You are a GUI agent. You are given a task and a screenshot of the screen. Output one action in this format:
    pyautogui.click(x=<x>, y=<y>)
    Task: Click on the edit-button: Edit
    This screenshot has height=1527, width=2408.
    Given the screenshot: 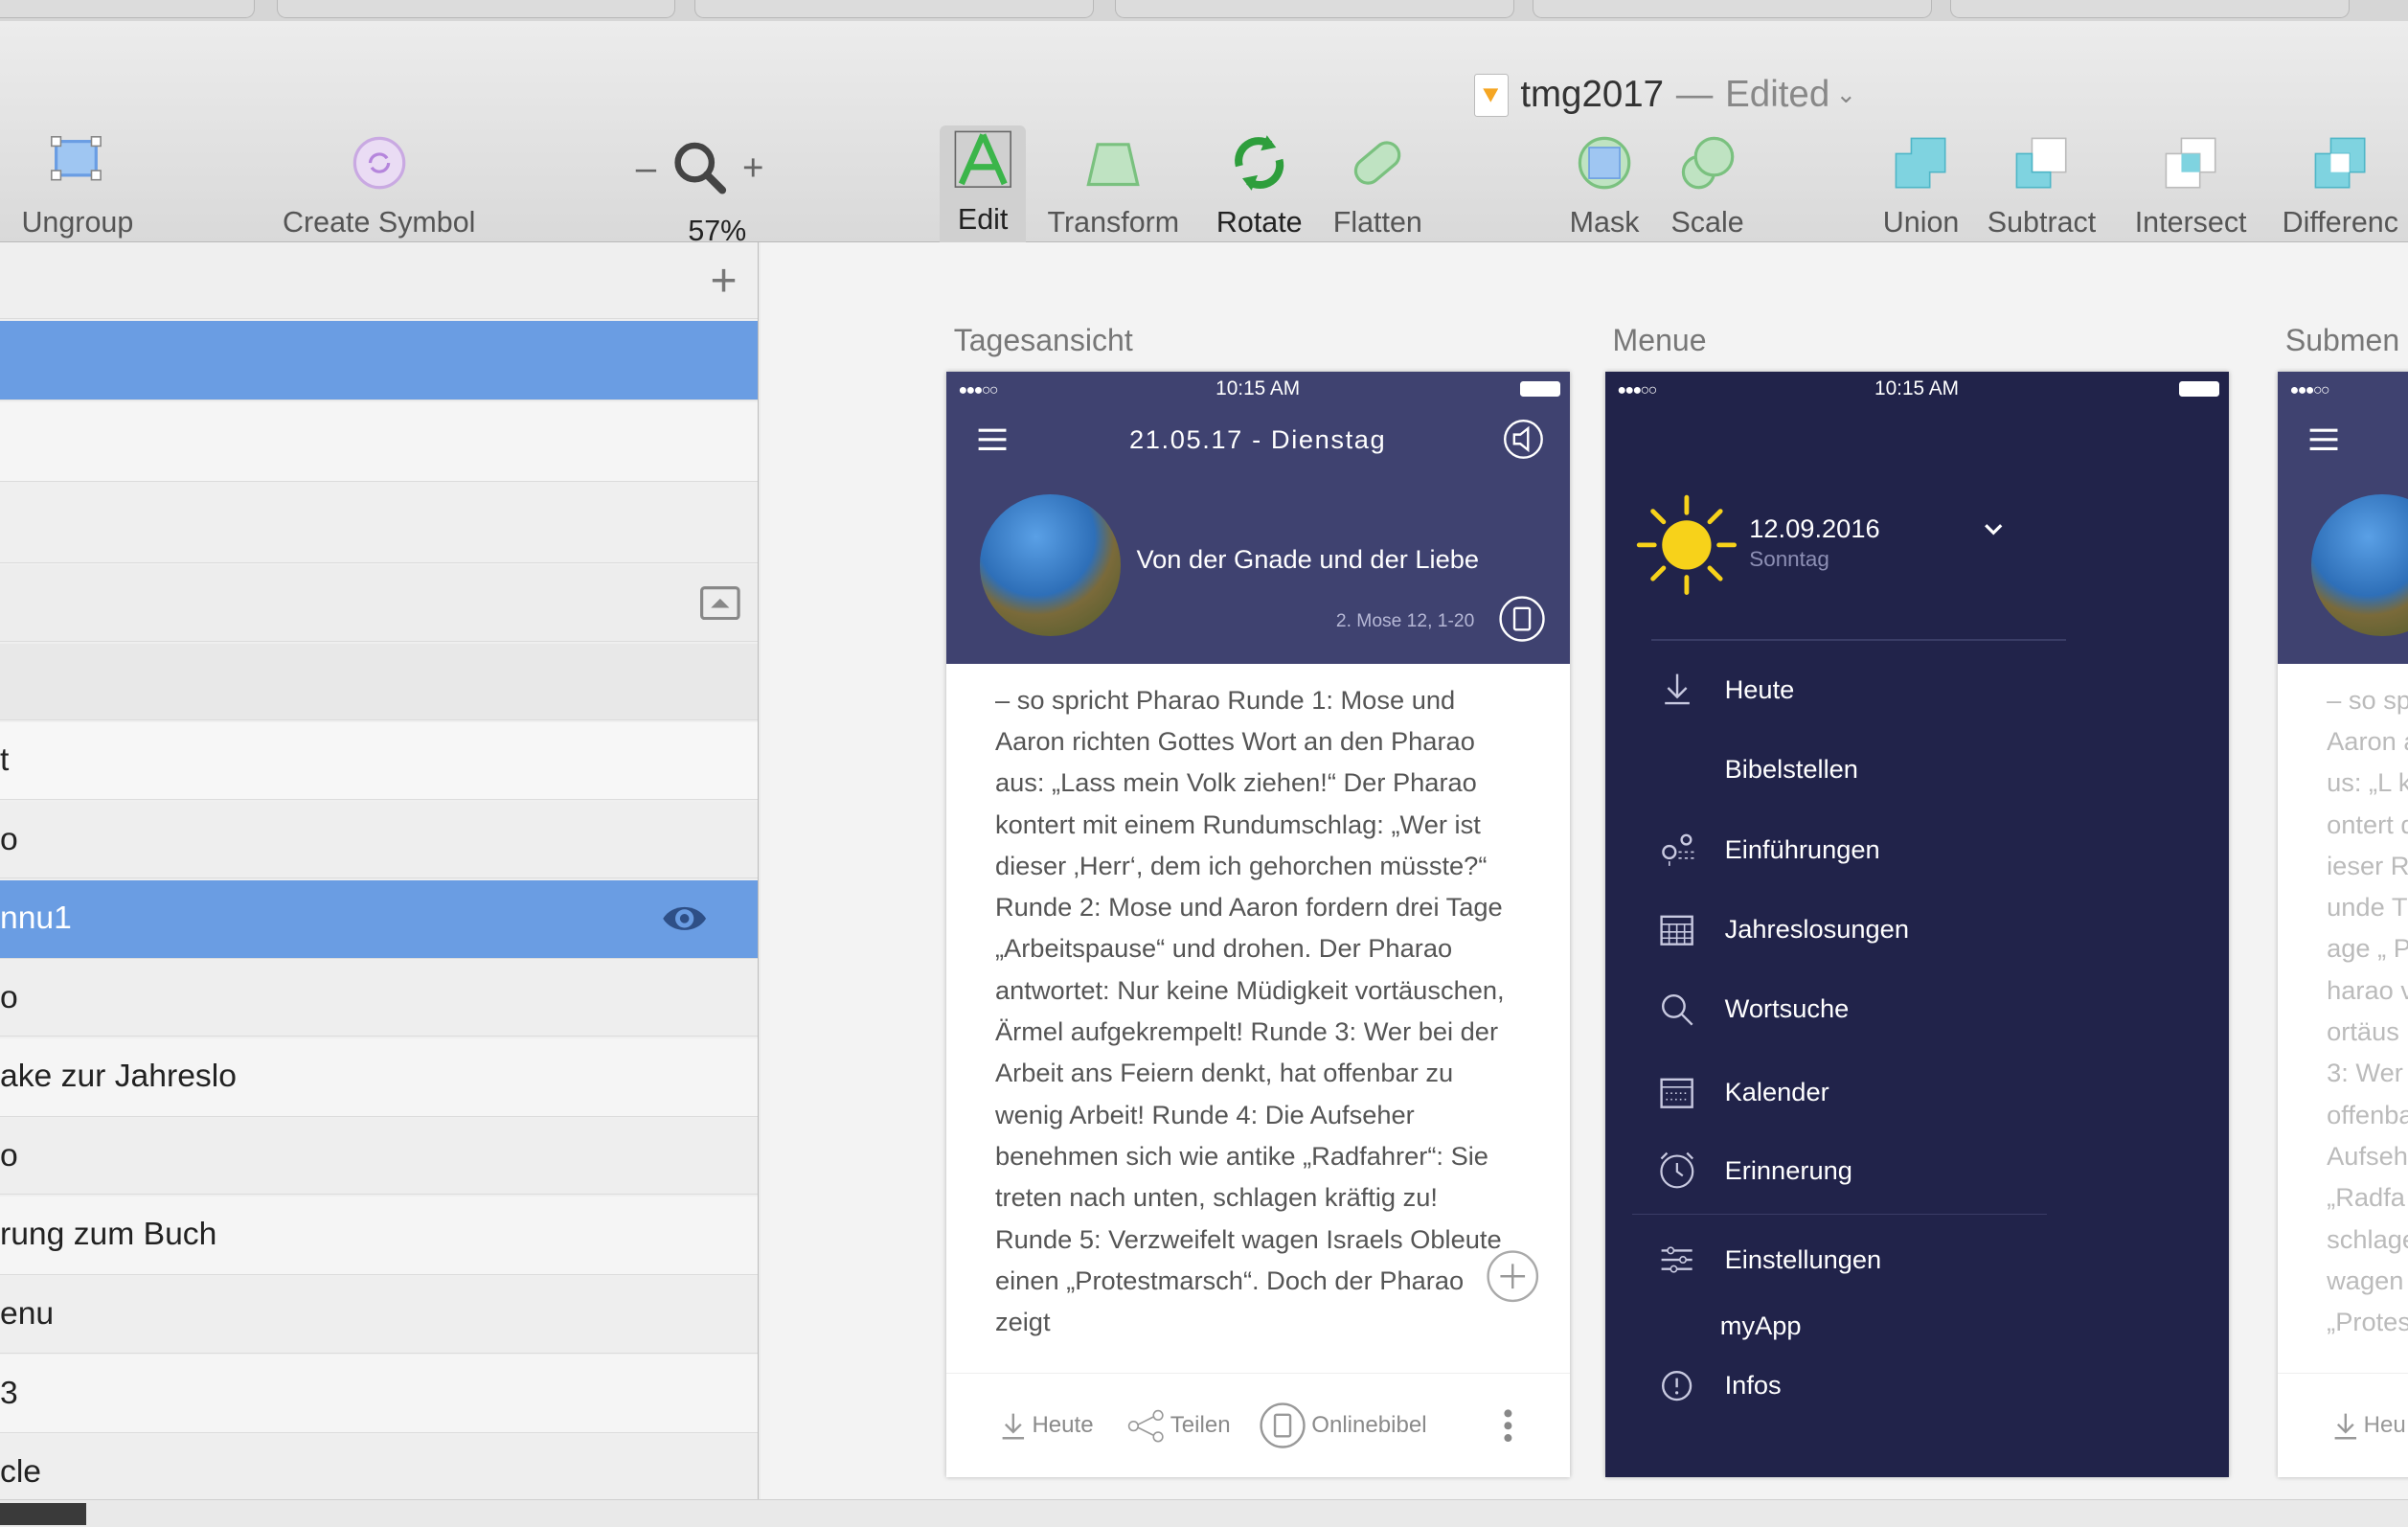 What is the action you would take?
    pyautogui.click(x=983, y=187)
    